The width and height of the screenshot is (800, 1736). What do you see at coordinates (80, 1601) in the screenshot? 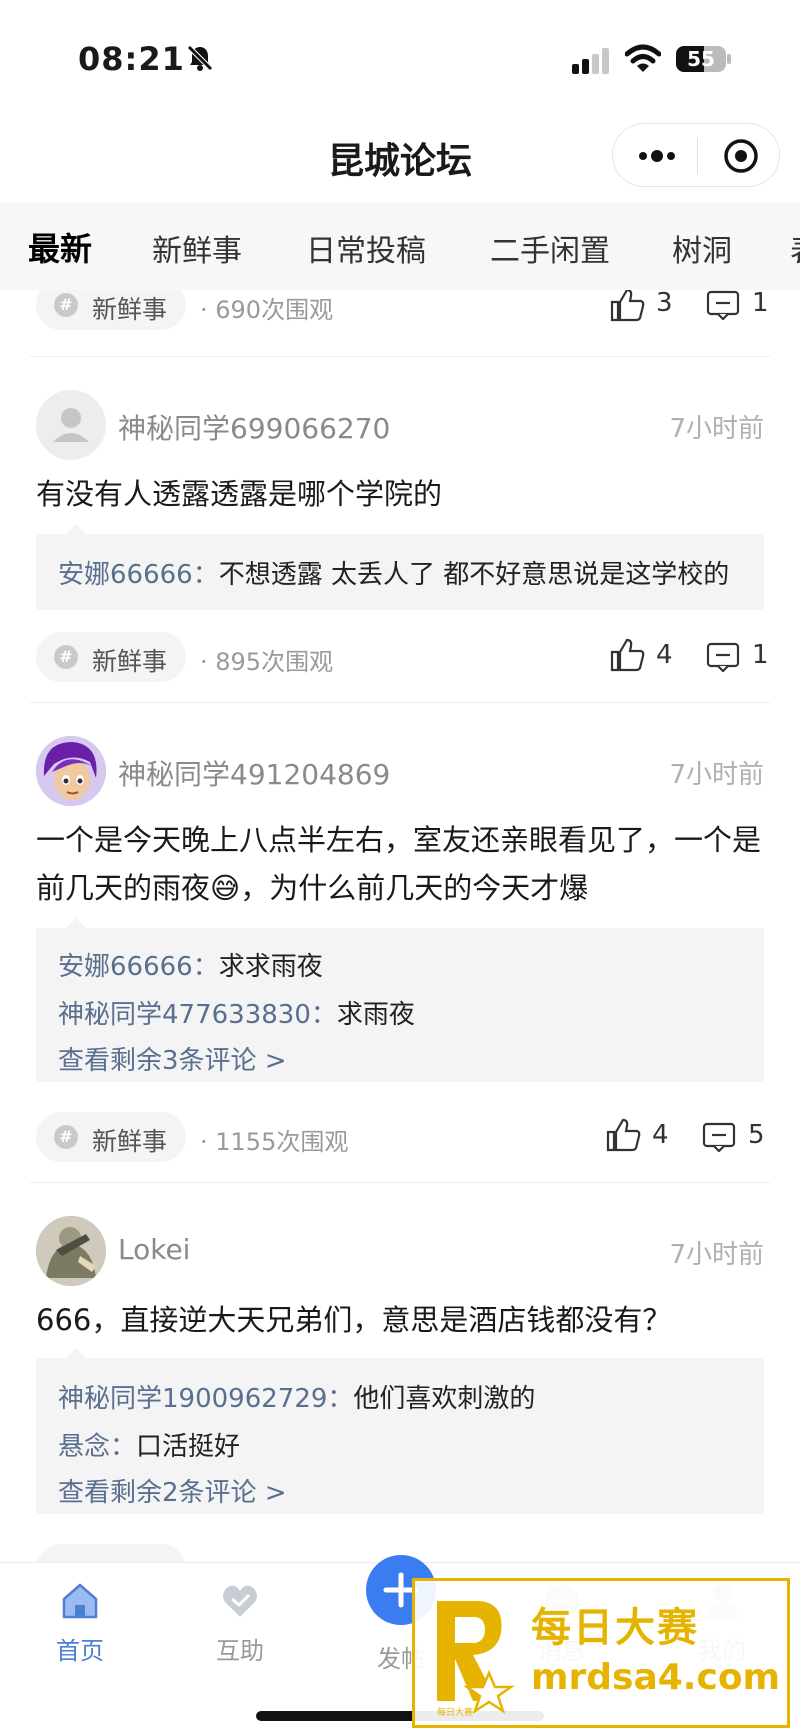
I see `home-icon` at bounding box center [80, 1601].